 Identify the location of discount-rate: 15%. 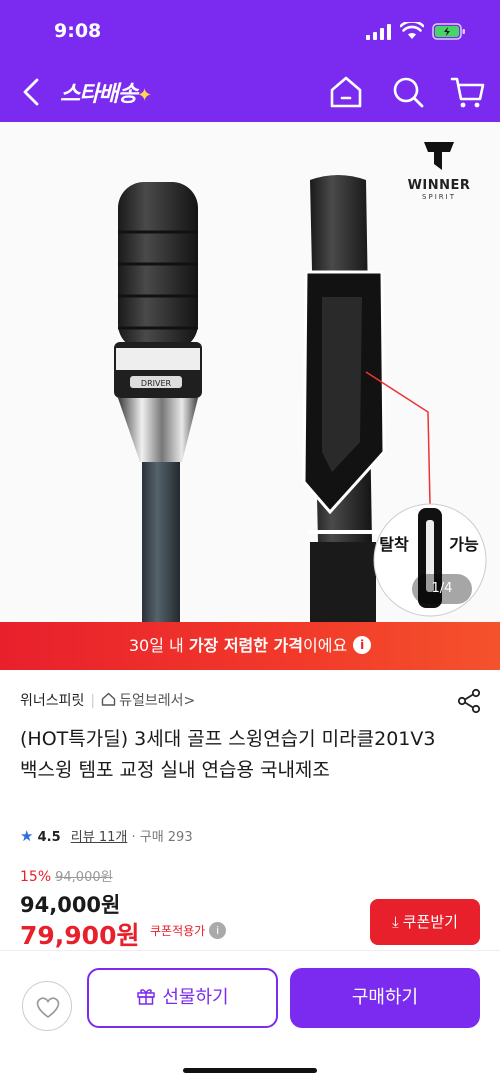
(36, 877).